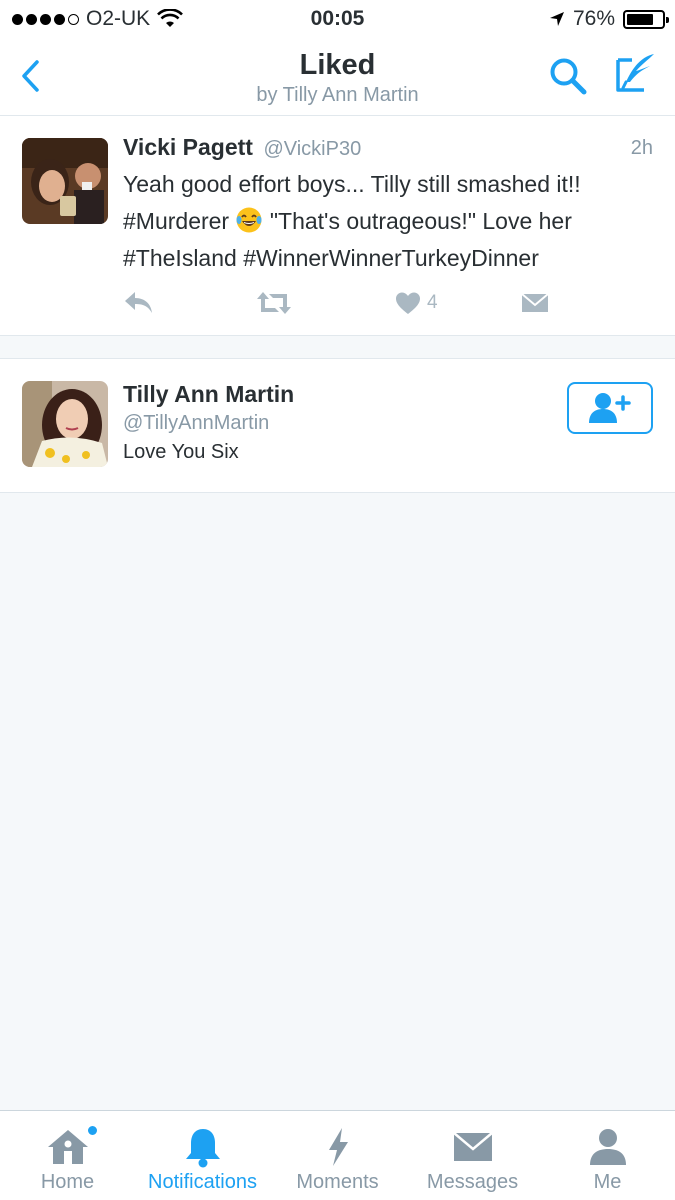  Describe the element at coordinates (188, 147) in the screenshot. I see `tweet-author-name: Vicki Pagett` at that location.